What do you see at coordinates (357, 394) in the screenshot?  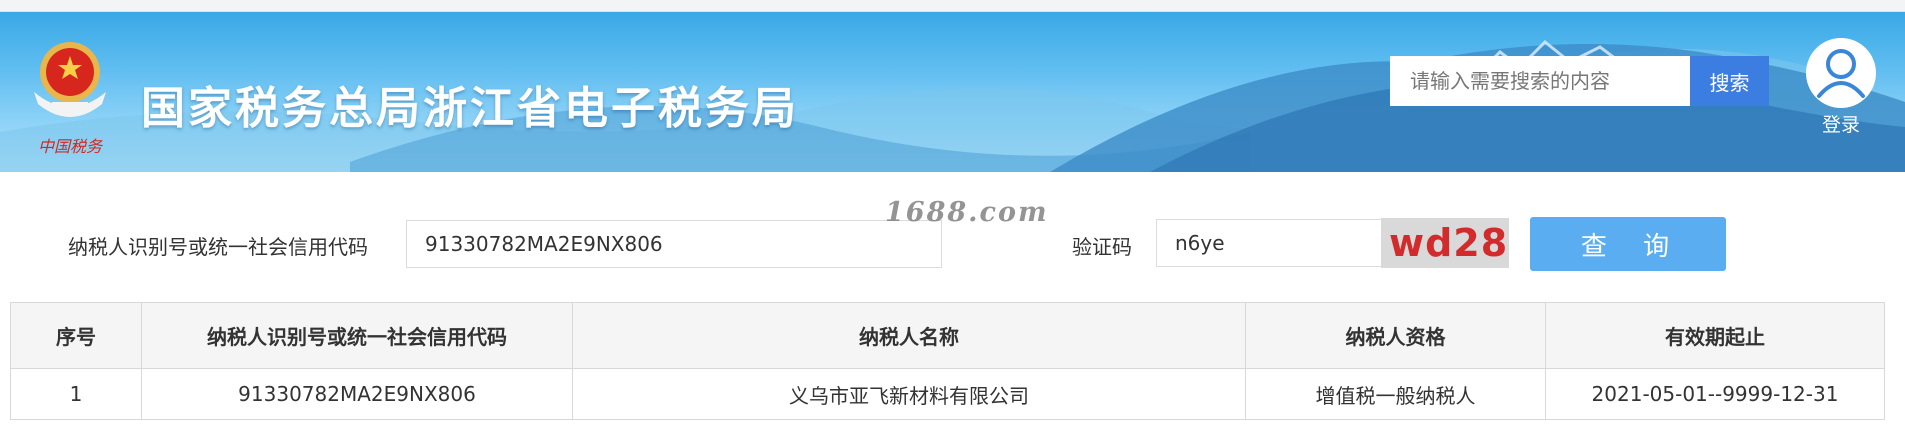 I see `cell-taxpayer-id: 91330782MA2E9NX806` at bounding box center [357, 394].